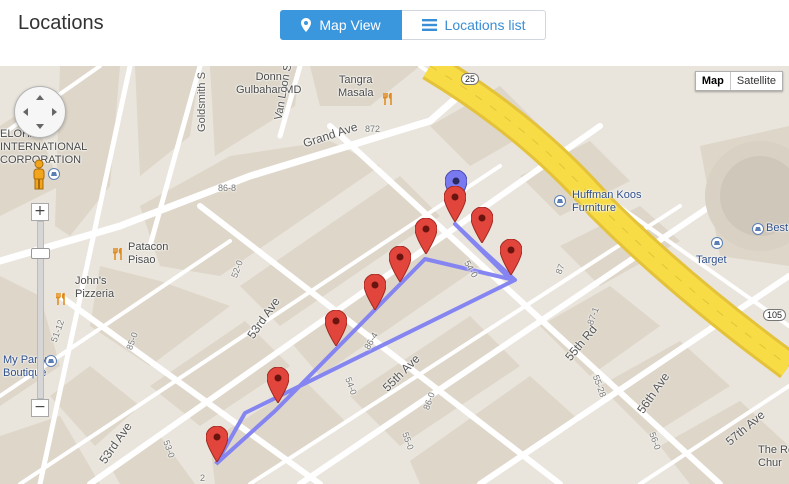 The height and width of the screenshot is (484, 789). I want to click on zoom-slider-handle, so click(40, 253).